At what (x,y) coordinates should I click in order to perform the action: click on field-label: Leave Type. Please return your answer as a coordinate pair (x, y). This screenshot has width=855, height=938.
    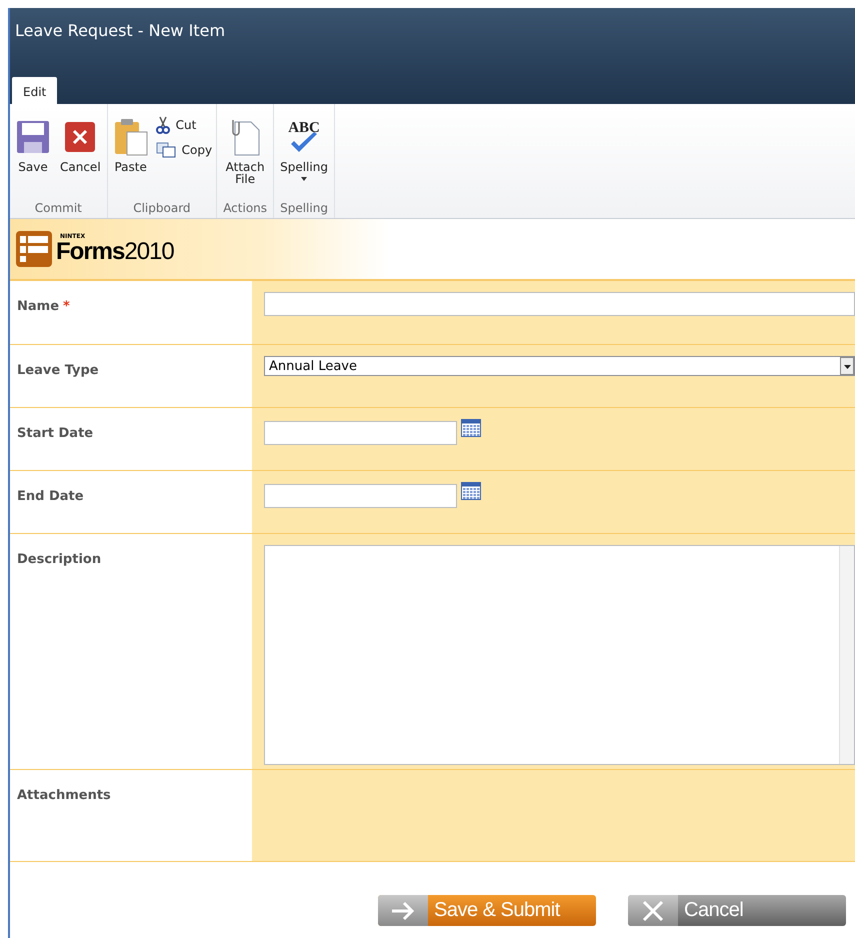
    Looking at the image, I should click on (58, 370).